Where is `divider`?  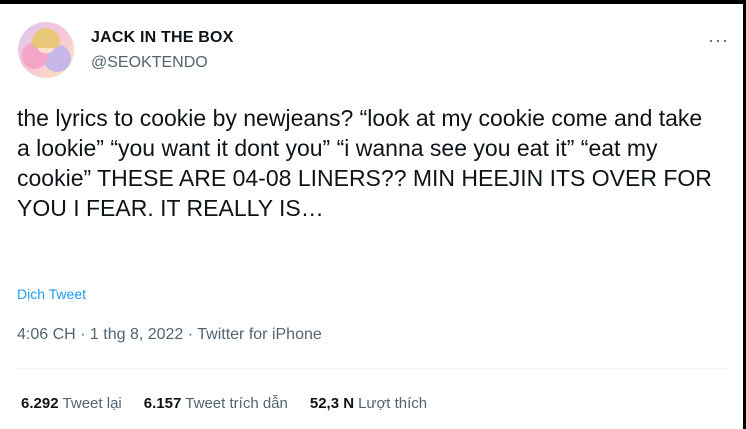 divider is located at coordinates (372, 368).